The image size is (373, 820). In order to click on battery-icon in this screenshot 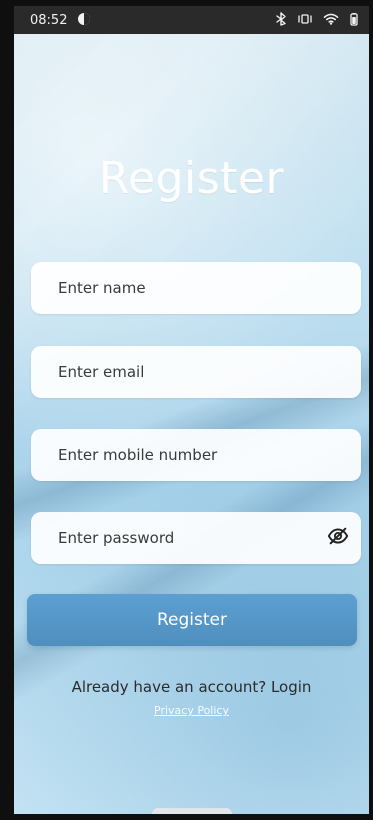, I will do `click(354, 20)`.